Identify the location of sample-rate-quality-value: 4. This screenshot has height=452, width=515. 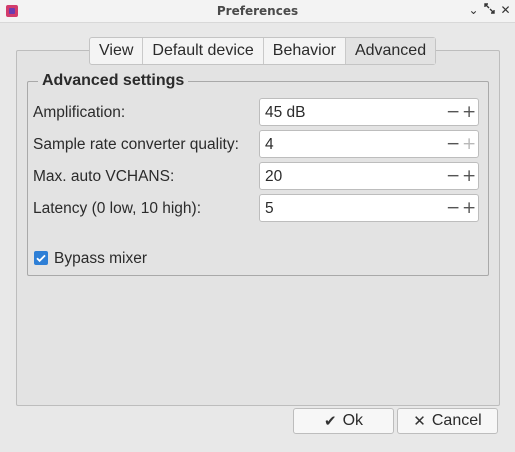
(269, 145).